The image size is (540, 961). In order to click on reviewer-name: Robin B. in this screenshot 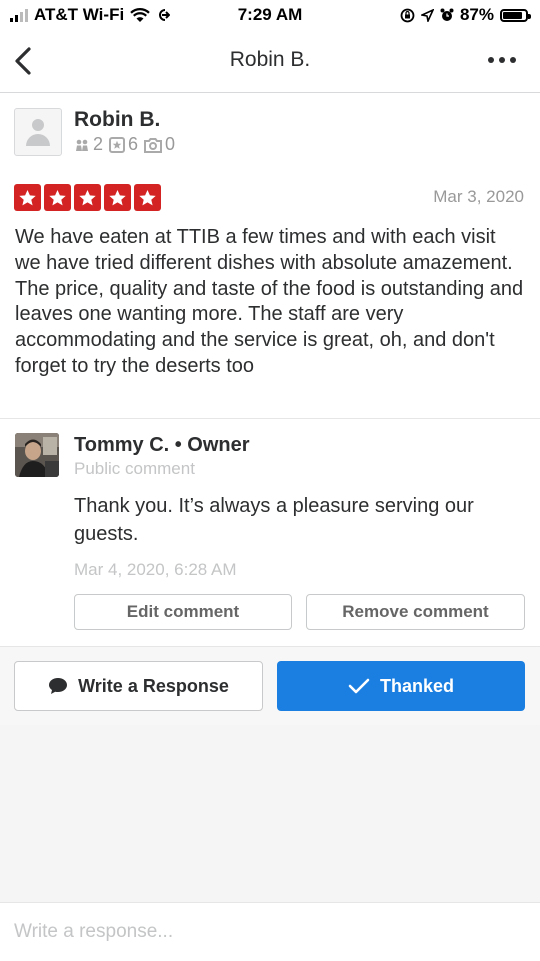, I will do `click(117, 120)`.